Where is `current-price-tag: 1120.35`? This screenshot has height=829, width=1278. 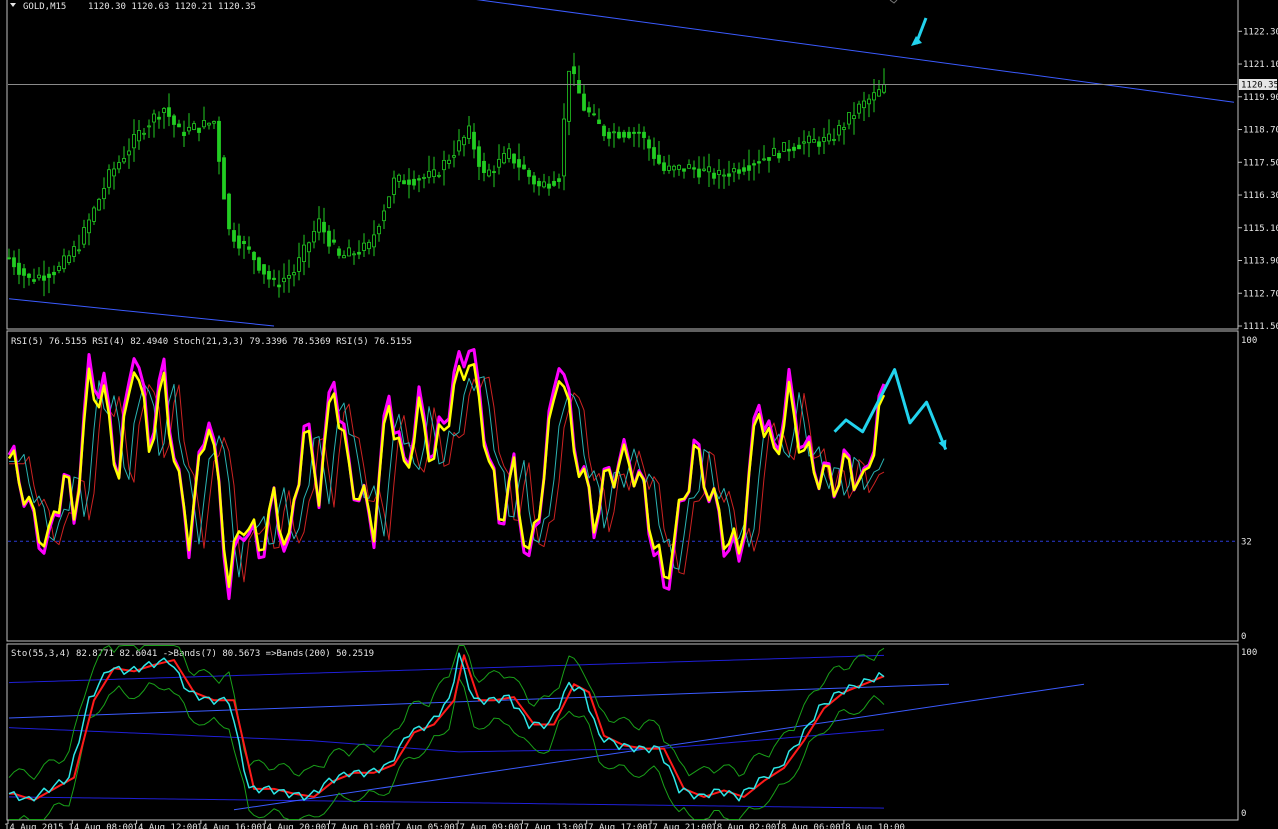 current-price-tag: 1120.35 is located at coordinates (1258, 85).